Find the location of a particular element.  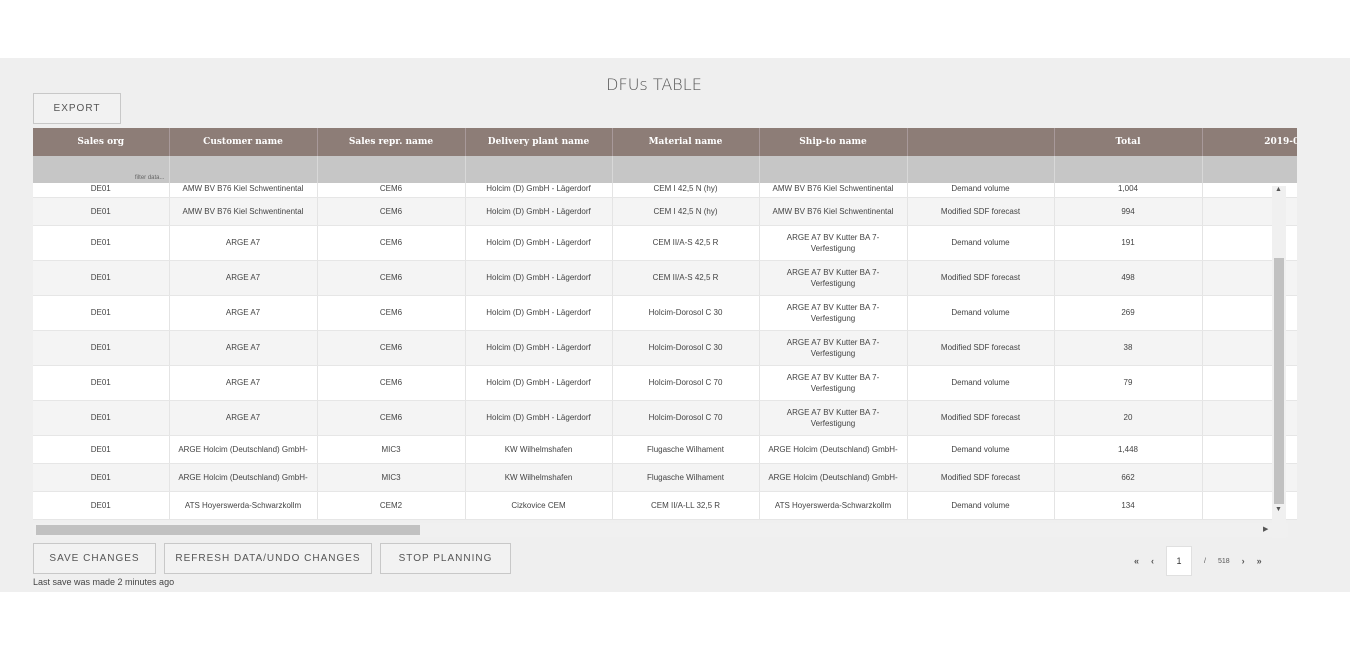

table-cell: CEM2 is located at coordinates (391, 505).